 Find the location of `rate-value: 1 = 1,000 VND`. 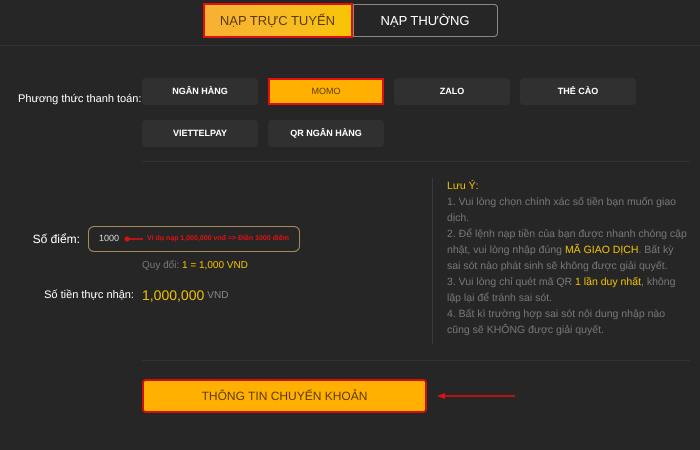

rate-value: 1 = 1,000 VND is located at coordinates (215, 265).